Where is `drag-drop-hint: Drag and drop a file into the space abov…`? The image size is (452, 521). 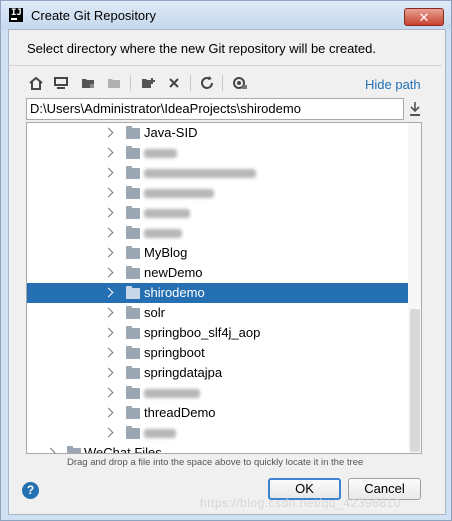 drag-drop-hint: Drag and drop a file into the space abov… is located at coordinates (215, 462).